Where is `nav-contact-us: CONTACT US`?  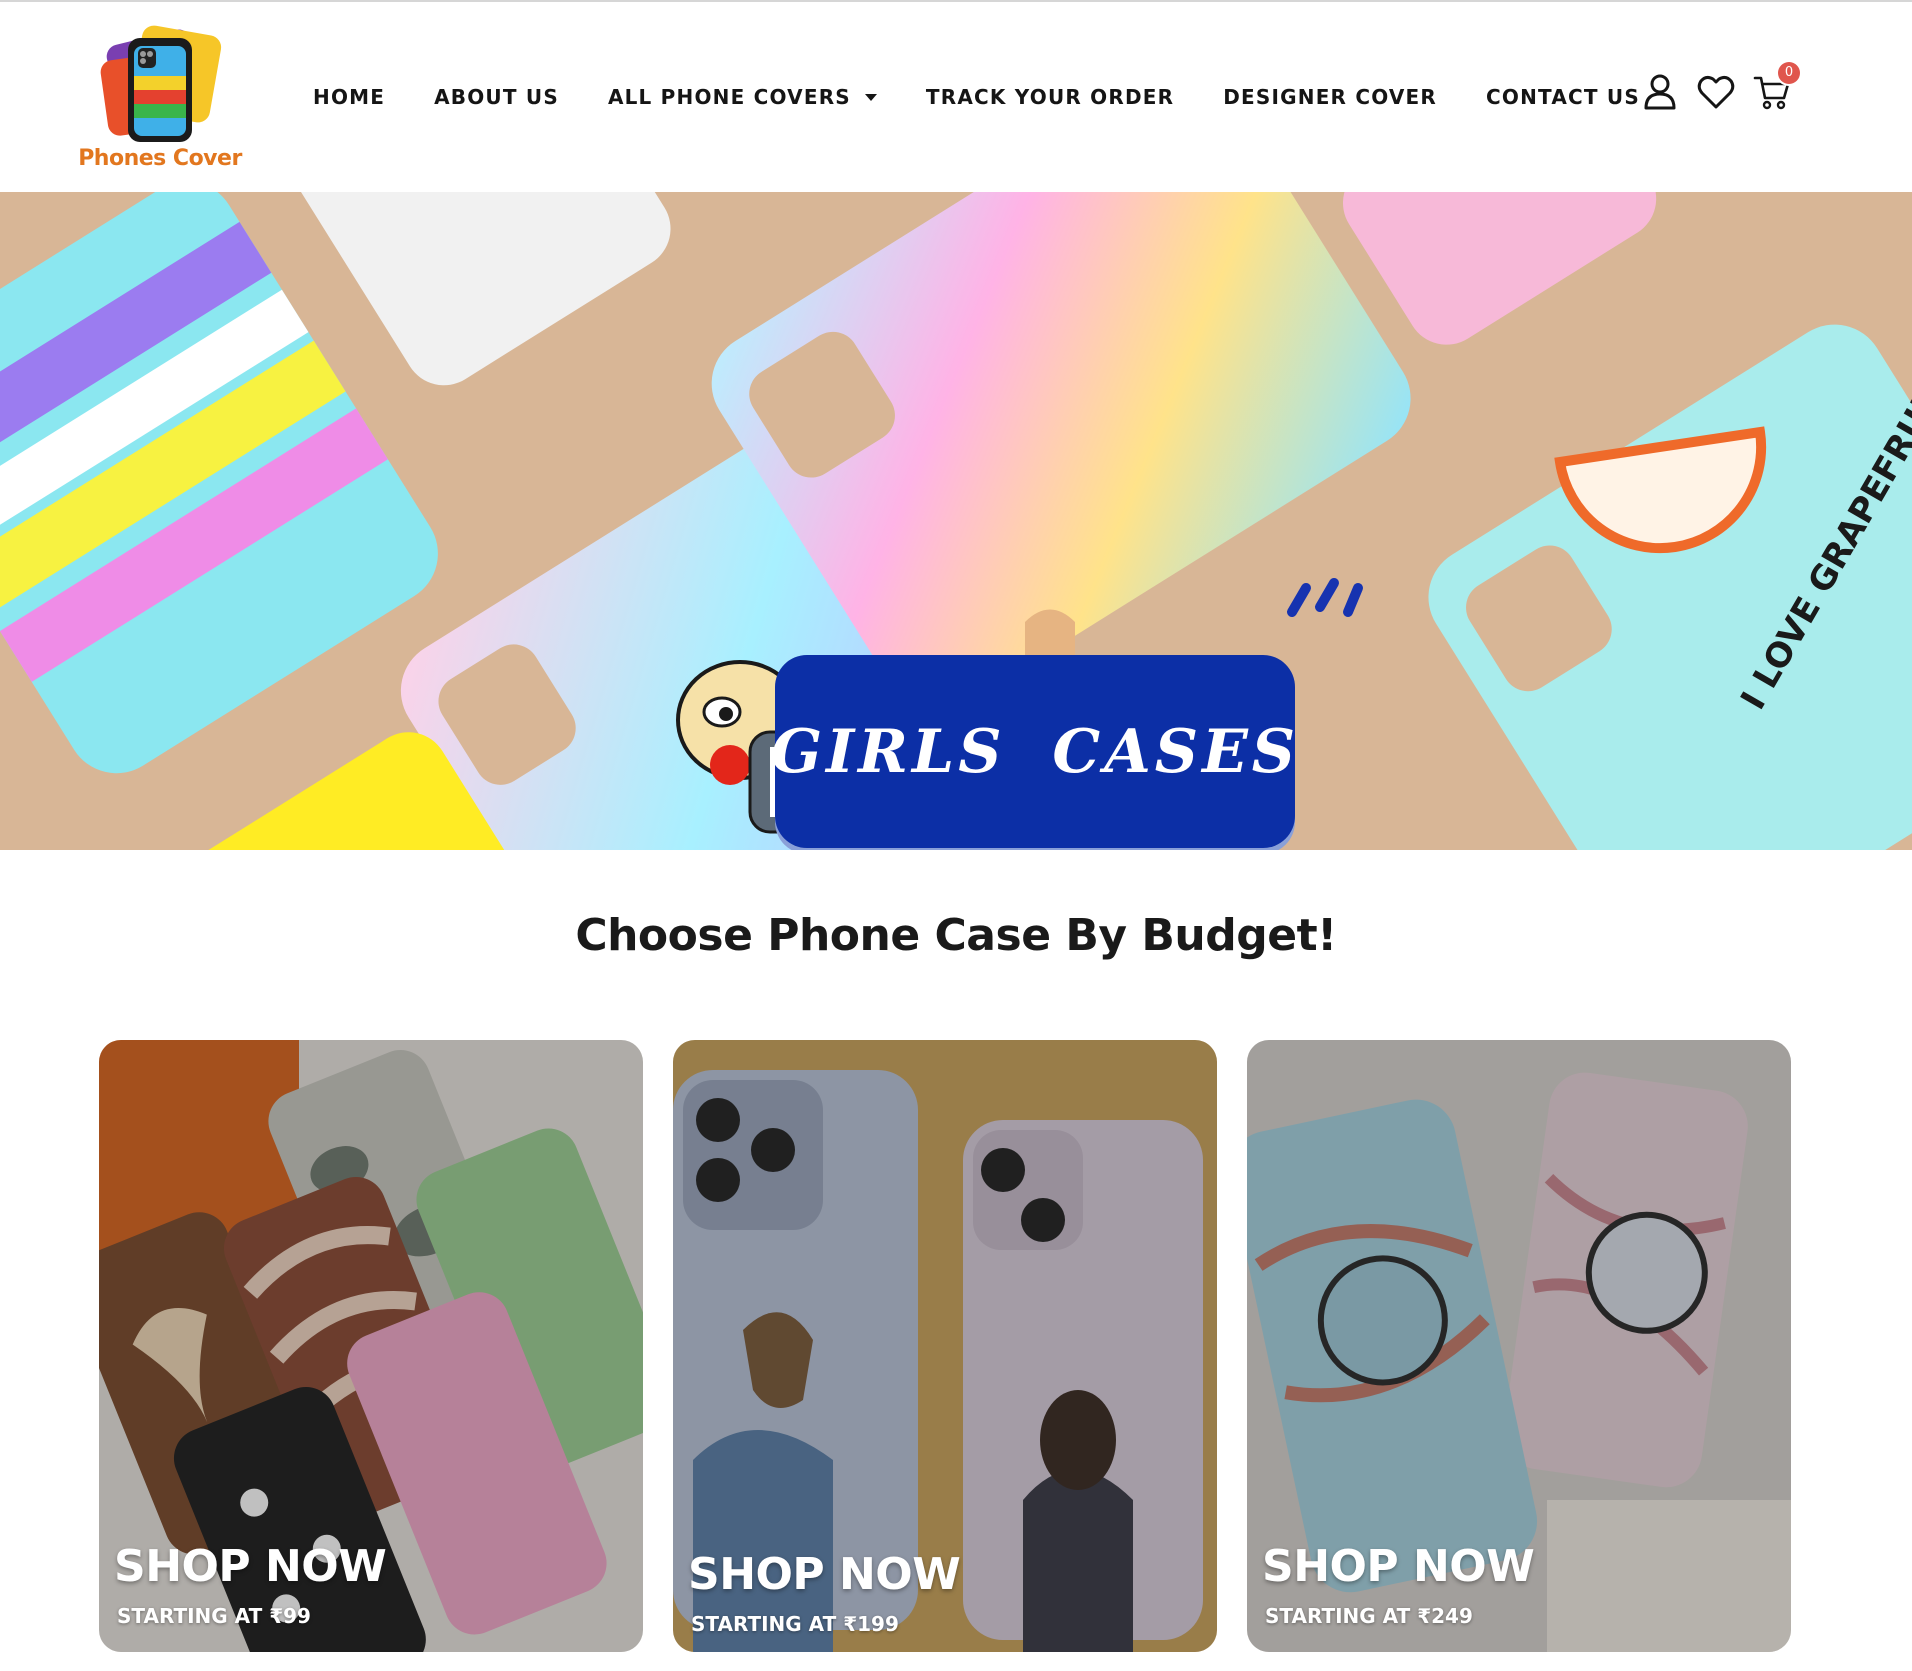
nav-contact-us: CONTACT US is located at coordinates (1563, 97).